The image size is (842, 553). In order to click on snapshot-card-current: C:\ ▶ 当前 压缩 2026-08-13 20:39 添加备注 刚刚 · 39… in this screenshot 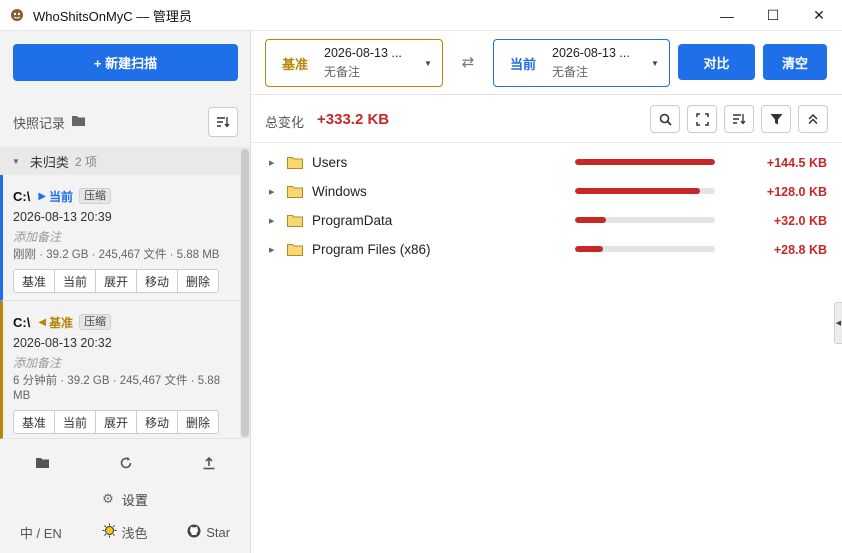, I will do `click(120, 238)`.